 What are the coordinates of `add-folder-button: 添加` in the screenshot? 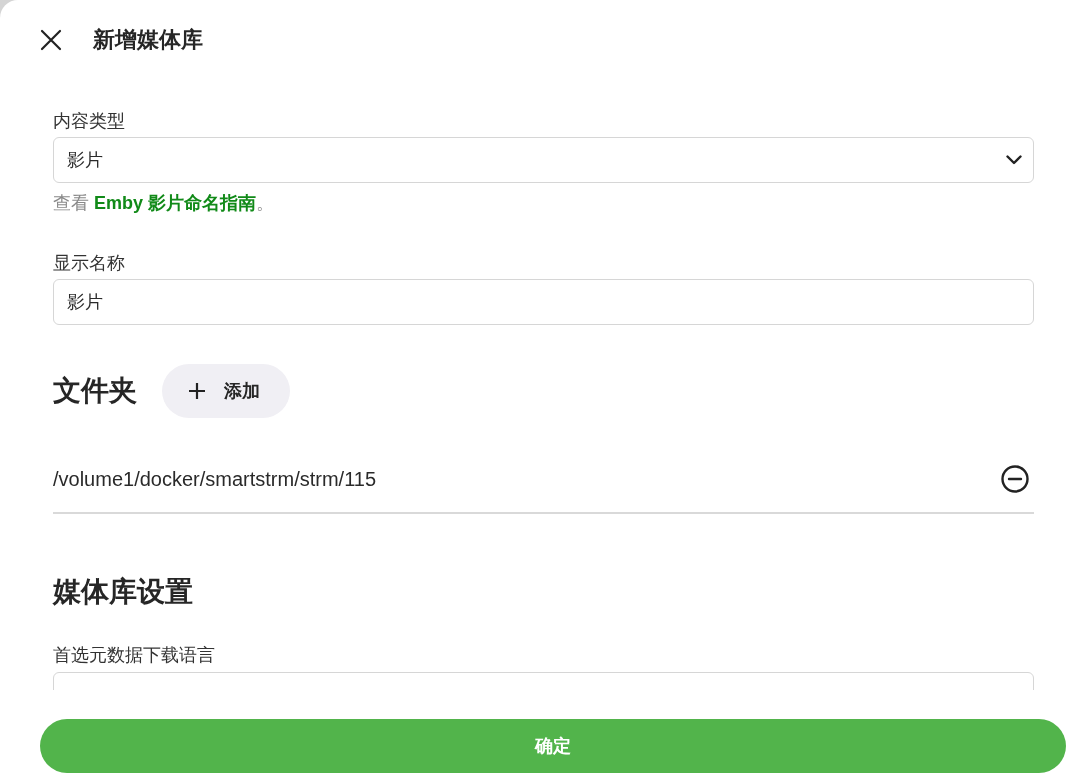 It's located at (226, 391).